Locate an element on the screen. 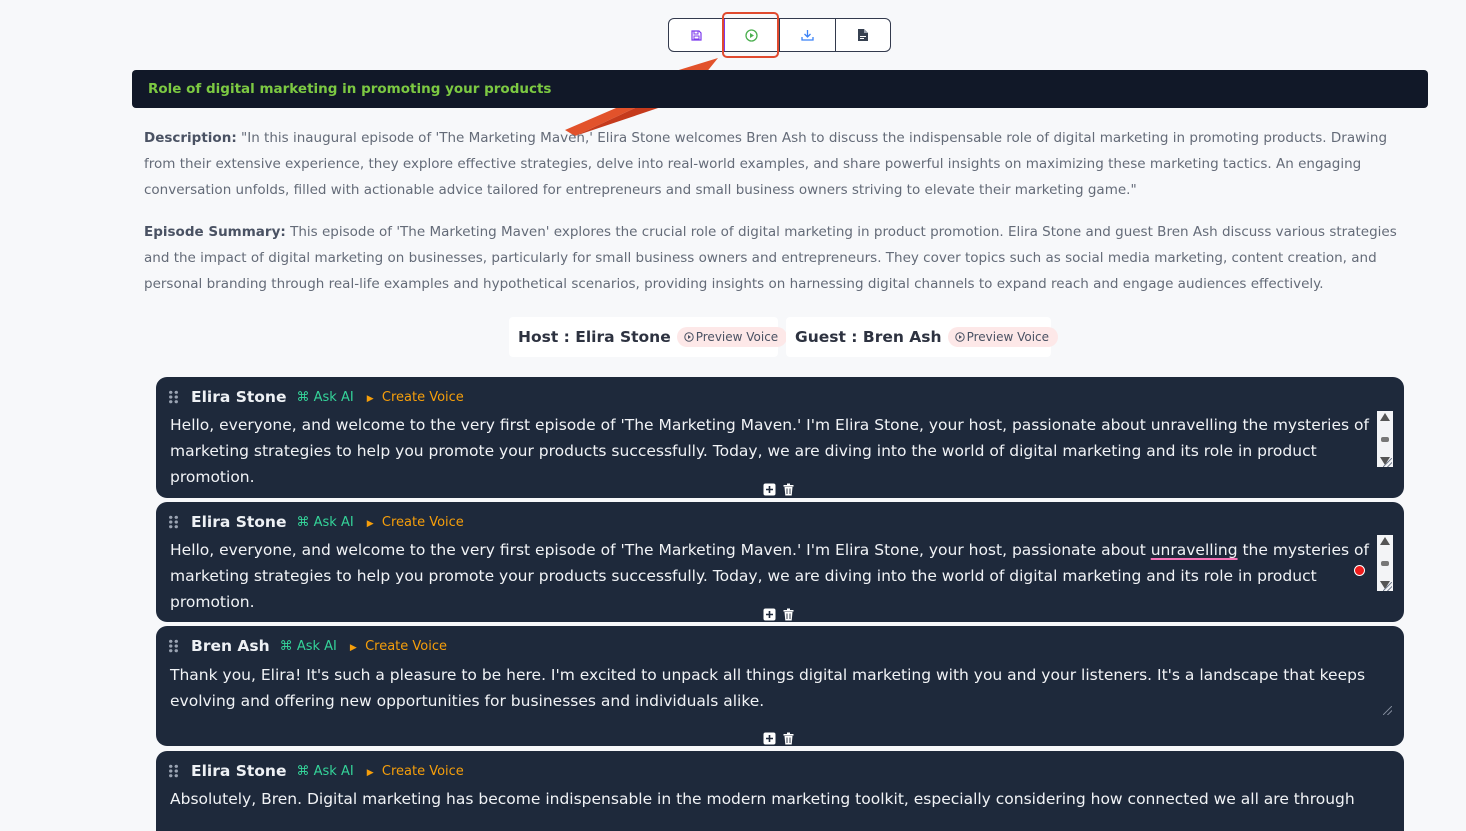 The width and height of the screenshot is (1466, 831). description-label: Description: is located at coordinates (190, 138).